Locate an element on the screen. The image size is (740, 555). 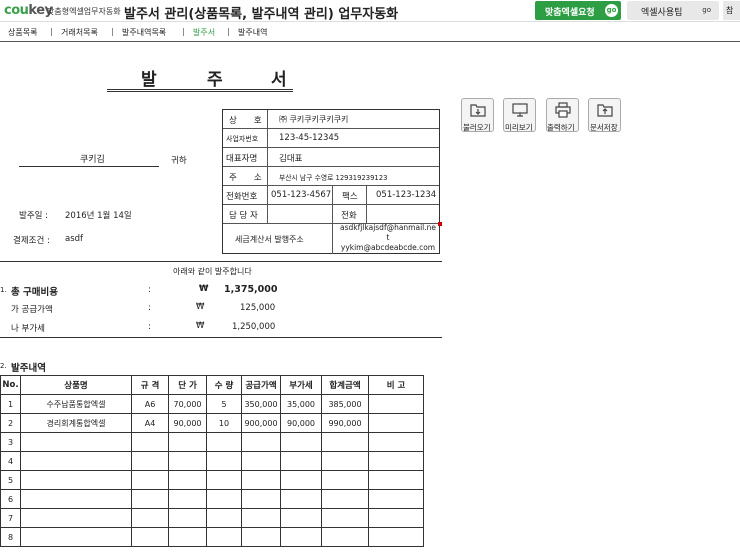
table-cell: 990,000 is located at coordinates (345, 423).